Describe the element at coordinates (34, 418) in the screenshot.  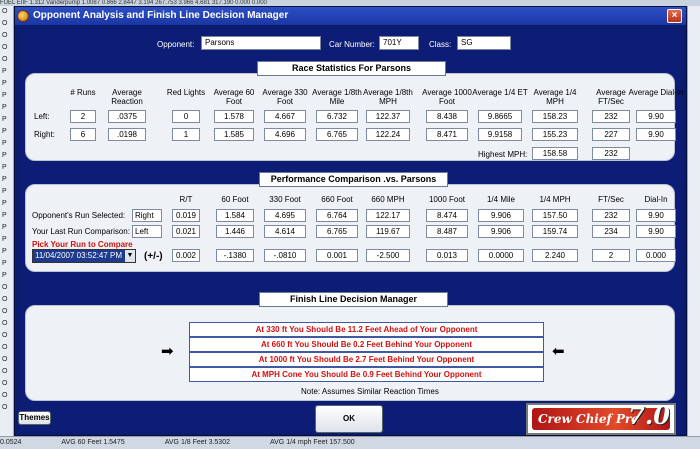
I see `themes-button: Themes` at that location.